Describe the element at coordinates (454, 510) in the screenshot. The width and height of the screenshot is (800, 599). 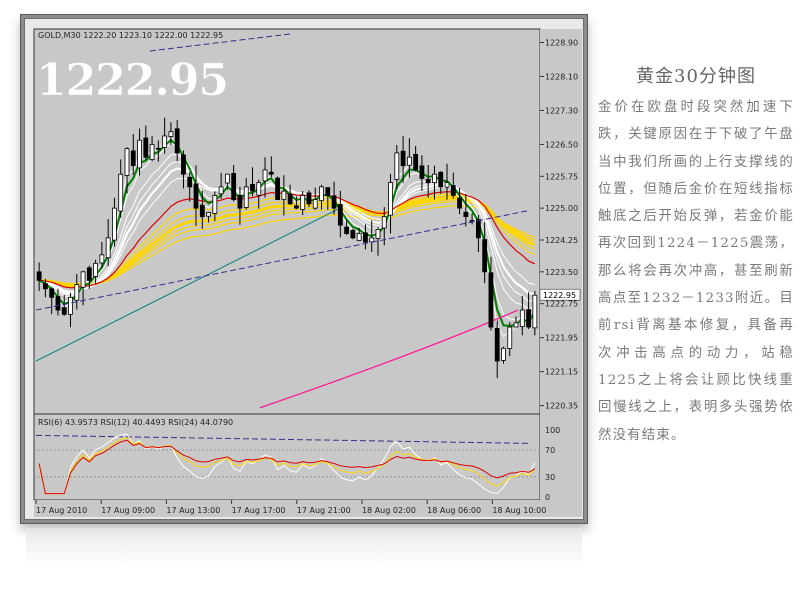
I see `x-tick-label: 18 Aug 06:00` at that location.